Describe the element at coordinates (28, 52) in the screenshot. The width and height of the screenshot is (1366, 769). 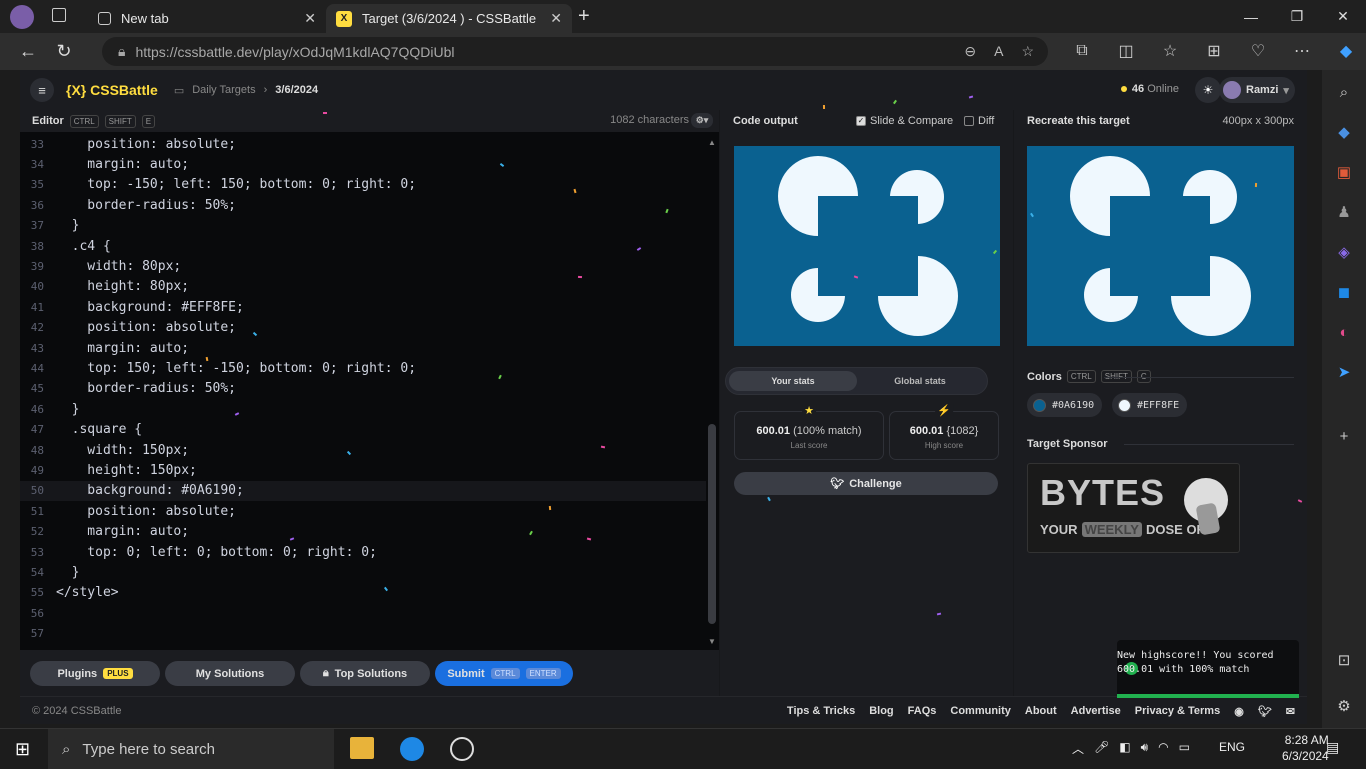
I see `back-icon: ←` at that location.